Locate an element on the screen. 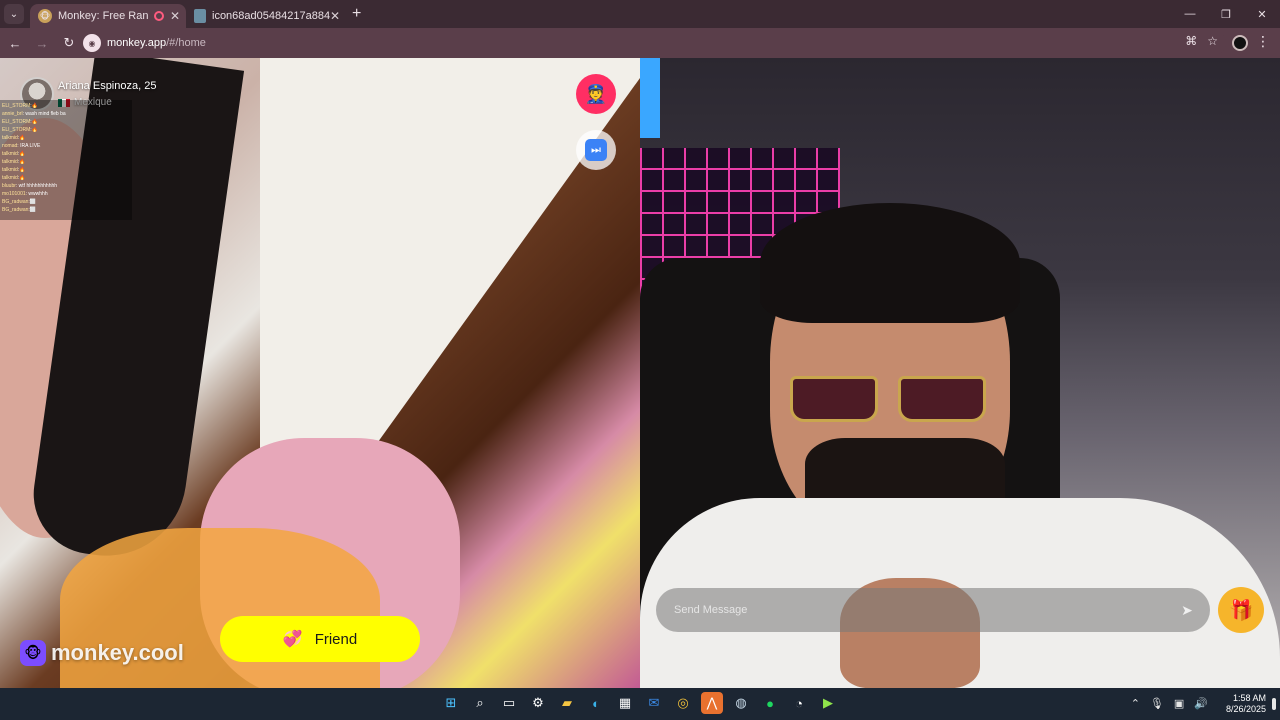 This screenshot has width=1280, height=720. minimize-icon: — is located at coordinates (1190, 14).